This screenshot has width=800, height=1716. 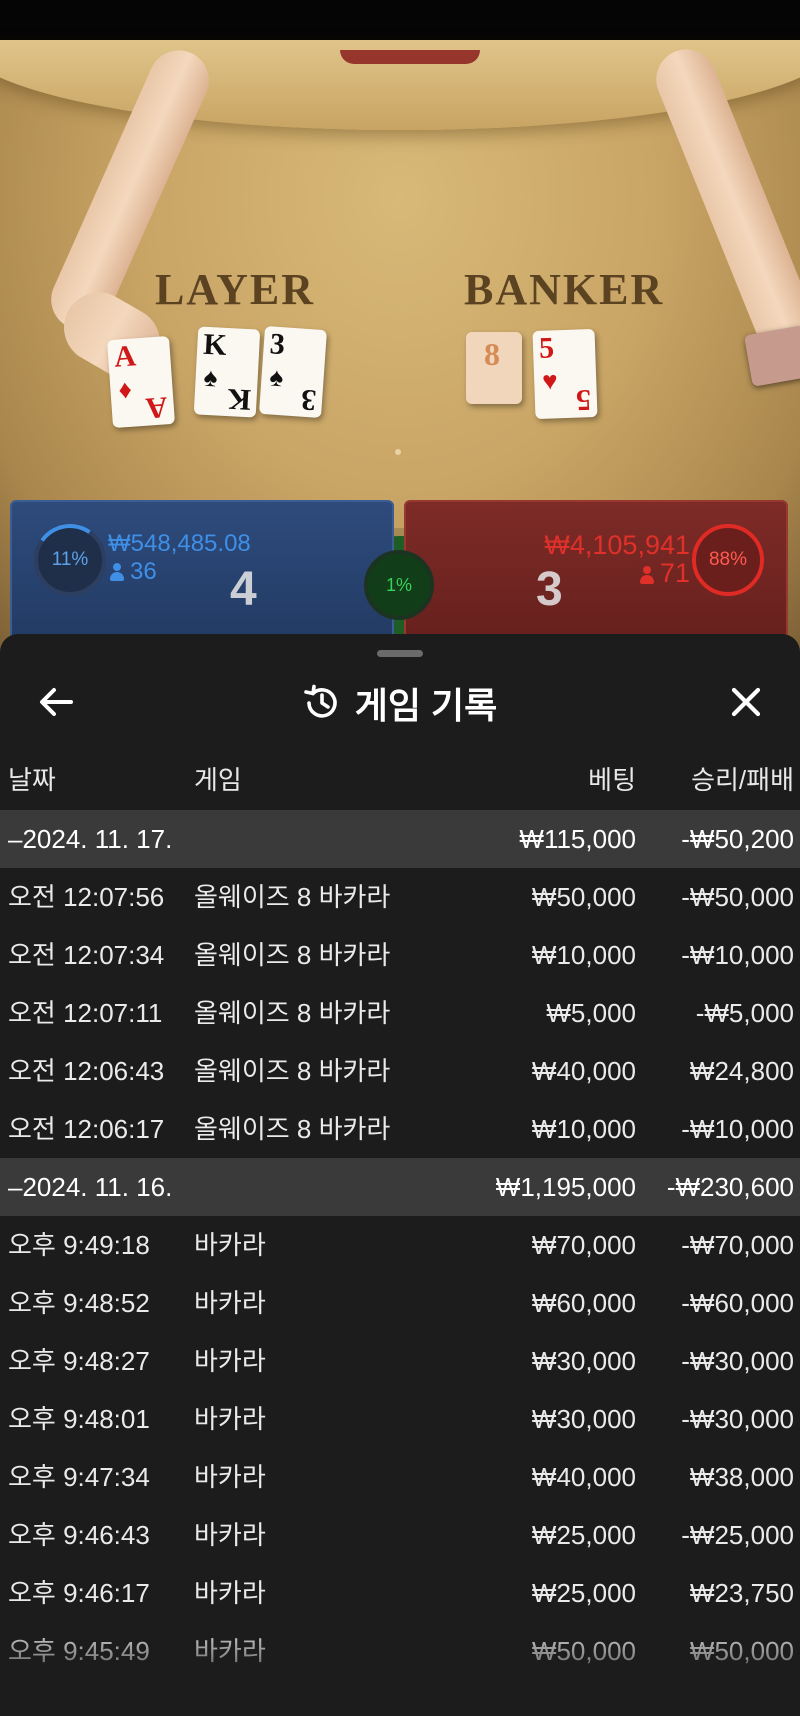 I want to click on tie-percent-ring: 1%, so click(x=399, y=585).